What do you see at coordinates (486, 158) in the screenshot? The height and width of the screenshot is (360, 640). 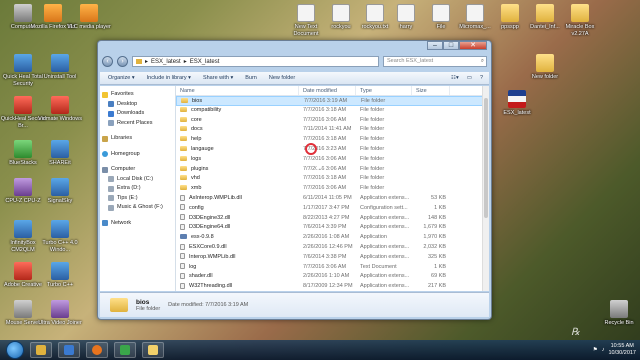 I see `scrollbar-thumb` at bounding box center [486, 158].